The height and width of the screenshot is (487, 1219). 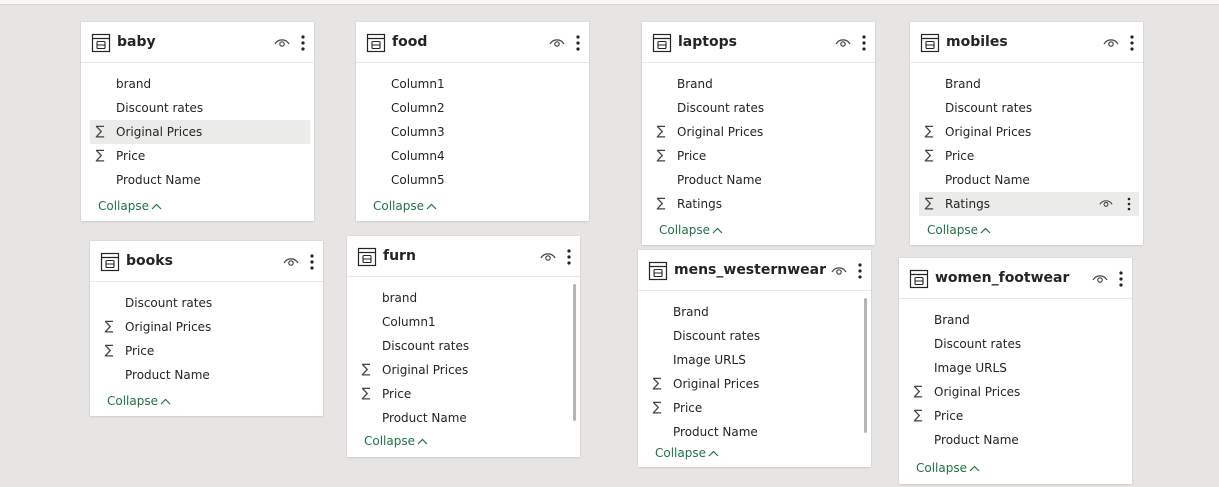 What do you see at coordinates (684, 230) in the screenshot?
I see `collapse-label: Collapse` at bounding box center [684, 230].